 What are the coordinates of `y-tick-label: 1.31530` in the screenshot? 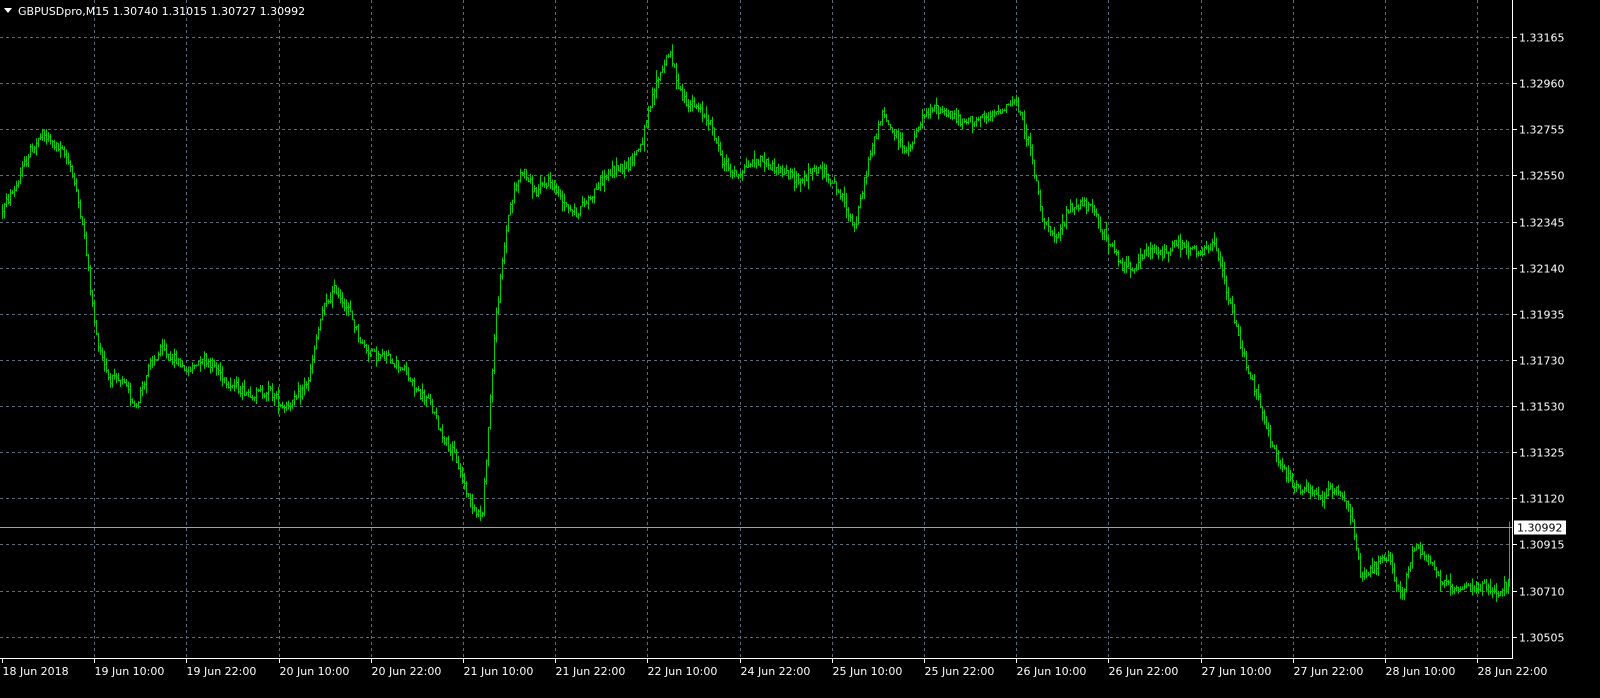 It's located at (1542, 407).